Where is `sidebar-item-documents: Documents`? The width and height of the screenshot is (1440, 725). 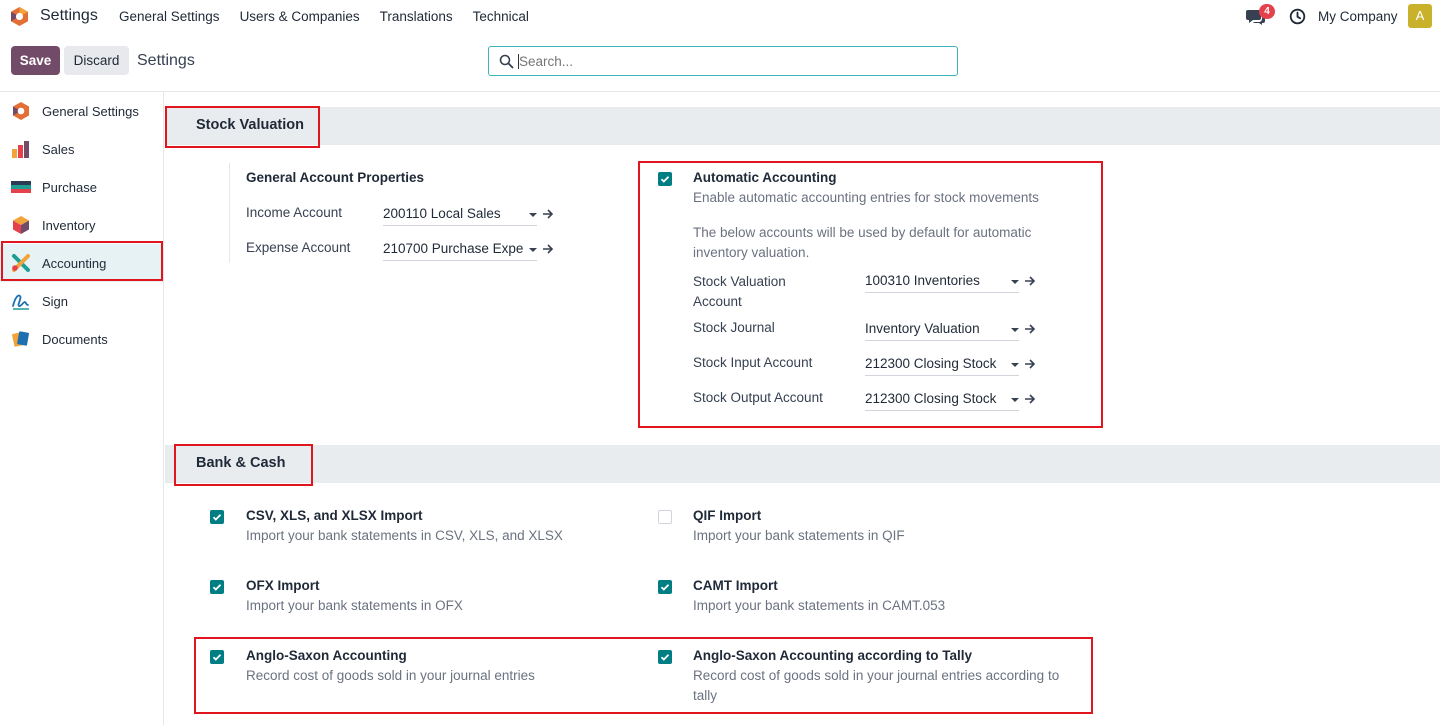
sidebar-item-documents: Documents is located at coordinates (81, 339).